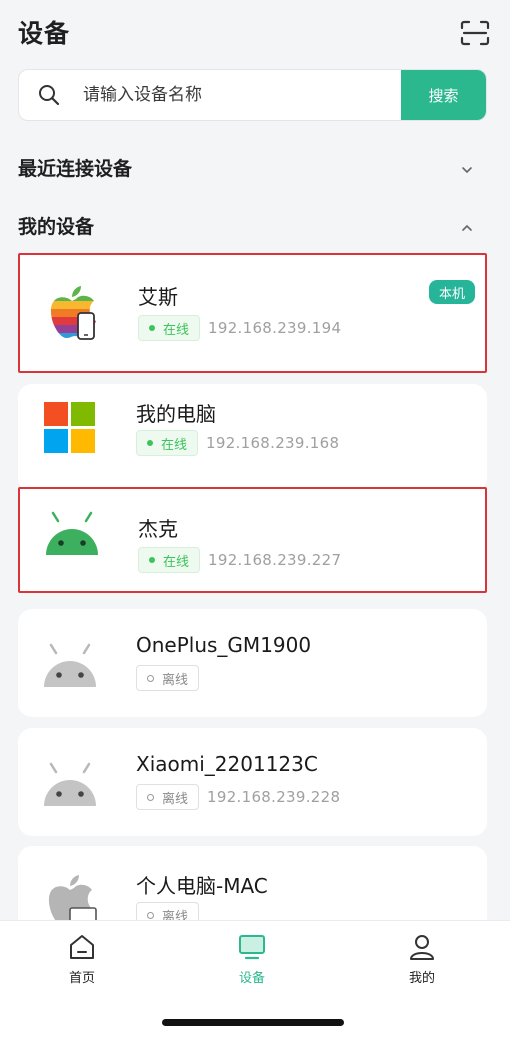 This screenshot has width=510, height=1038. I want to click on page-title: 设备, so click(44, 33).